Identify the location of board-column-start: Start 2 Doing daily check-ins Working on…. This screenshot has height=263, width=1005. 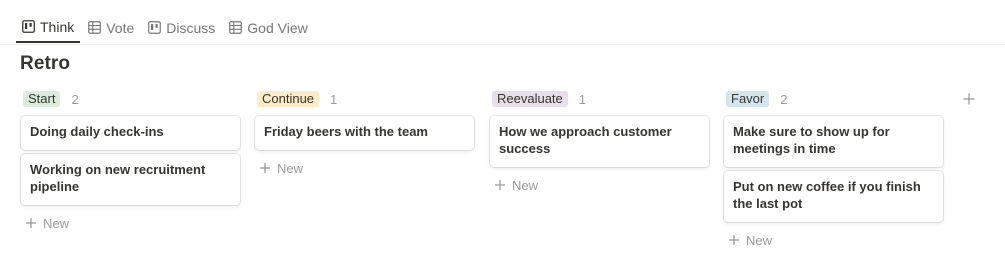
(130, 162).